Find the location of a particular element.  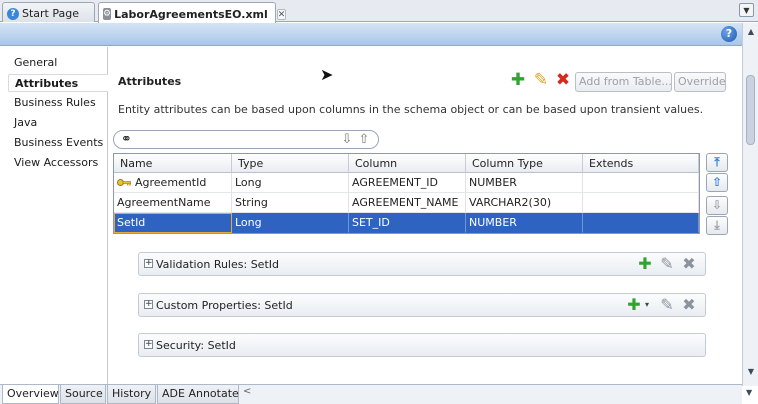

binoculars-icon: ⚭ is located at coordinates (126, 139).